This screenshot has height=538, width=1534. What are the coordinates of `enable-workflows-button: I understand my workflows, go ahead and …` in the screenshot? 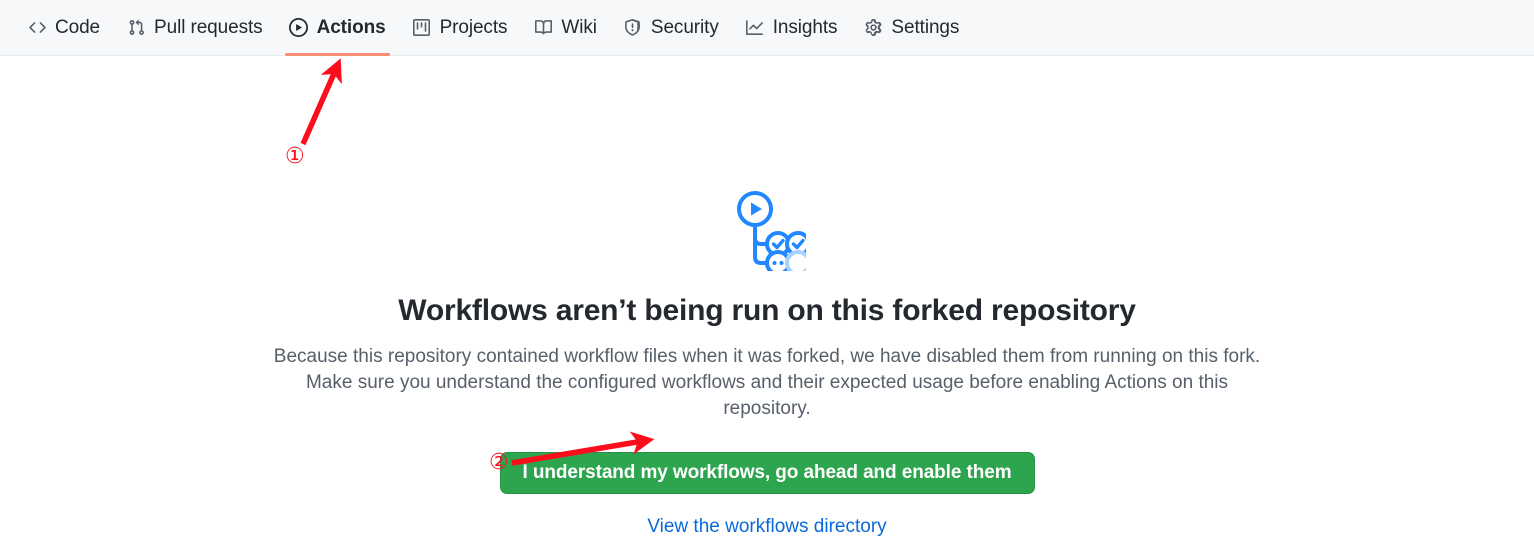 It's located at (767, 473).